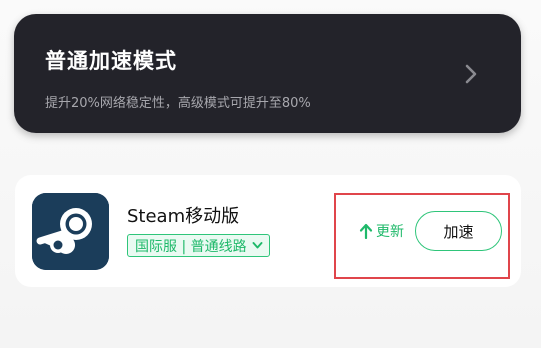 The height and width of the screenshot is (348, 541). I want to click on update-label: 更新, so click(390, 232).